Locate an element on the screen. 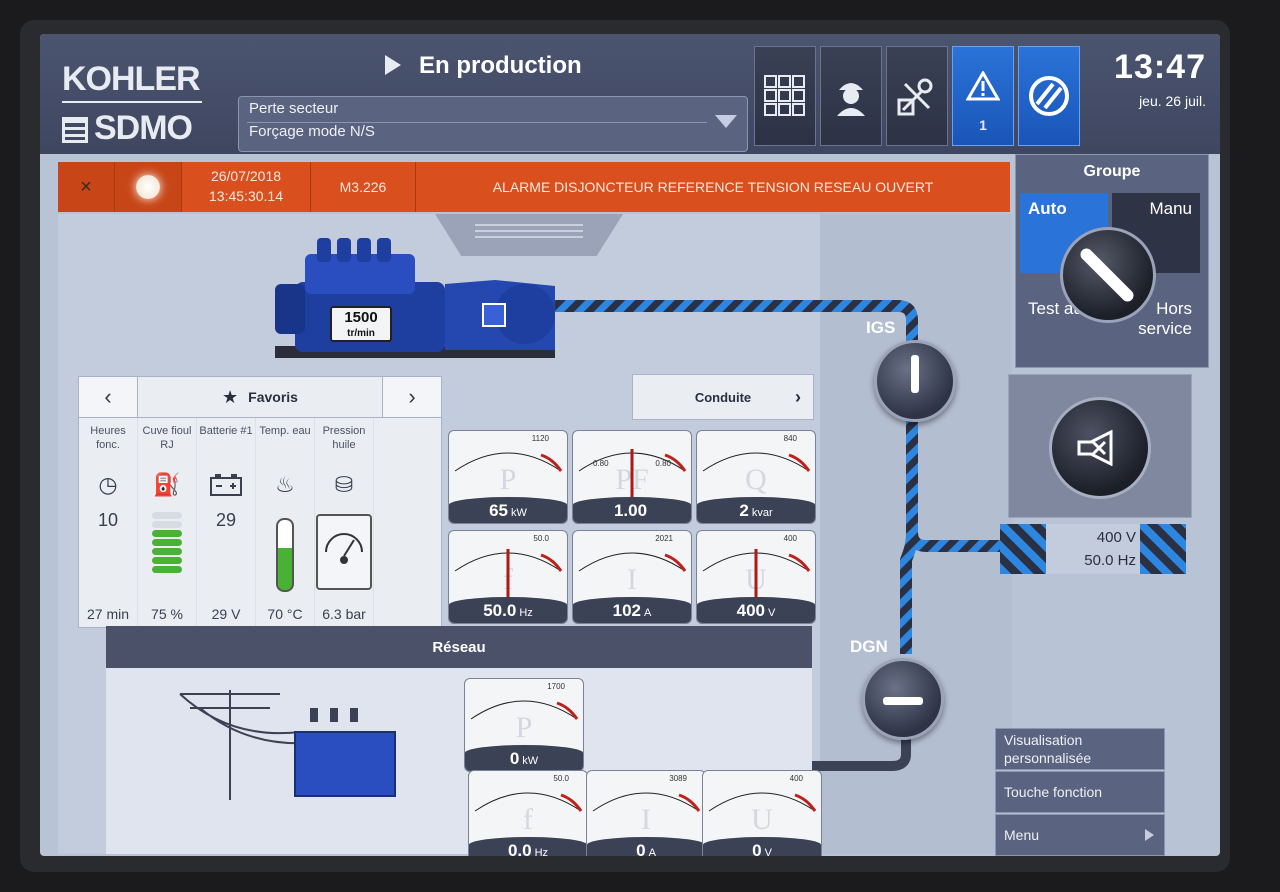 The image size is (1280, 892). dgn-label: DGN is located at coordinates (869, 646).